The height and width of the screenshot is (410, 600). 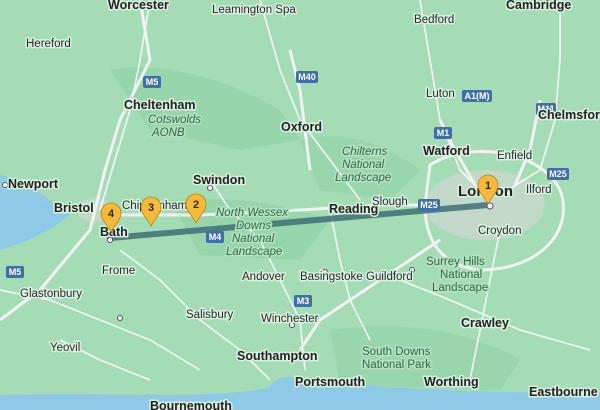 What do you see at coordinates (363, 165) in the screenshot?
I see `label-chilterns: Chilterns National Landscape` at bounding box center [363, 165].